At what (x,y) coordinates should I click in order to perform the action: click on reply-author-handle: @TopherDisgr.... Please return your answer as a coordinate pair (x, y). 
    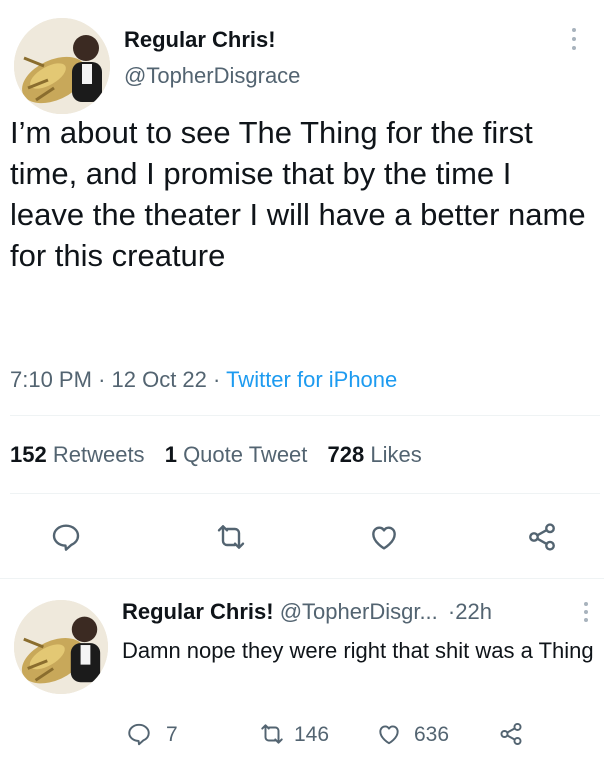
    Looking at the image, I should click on (359, 611).